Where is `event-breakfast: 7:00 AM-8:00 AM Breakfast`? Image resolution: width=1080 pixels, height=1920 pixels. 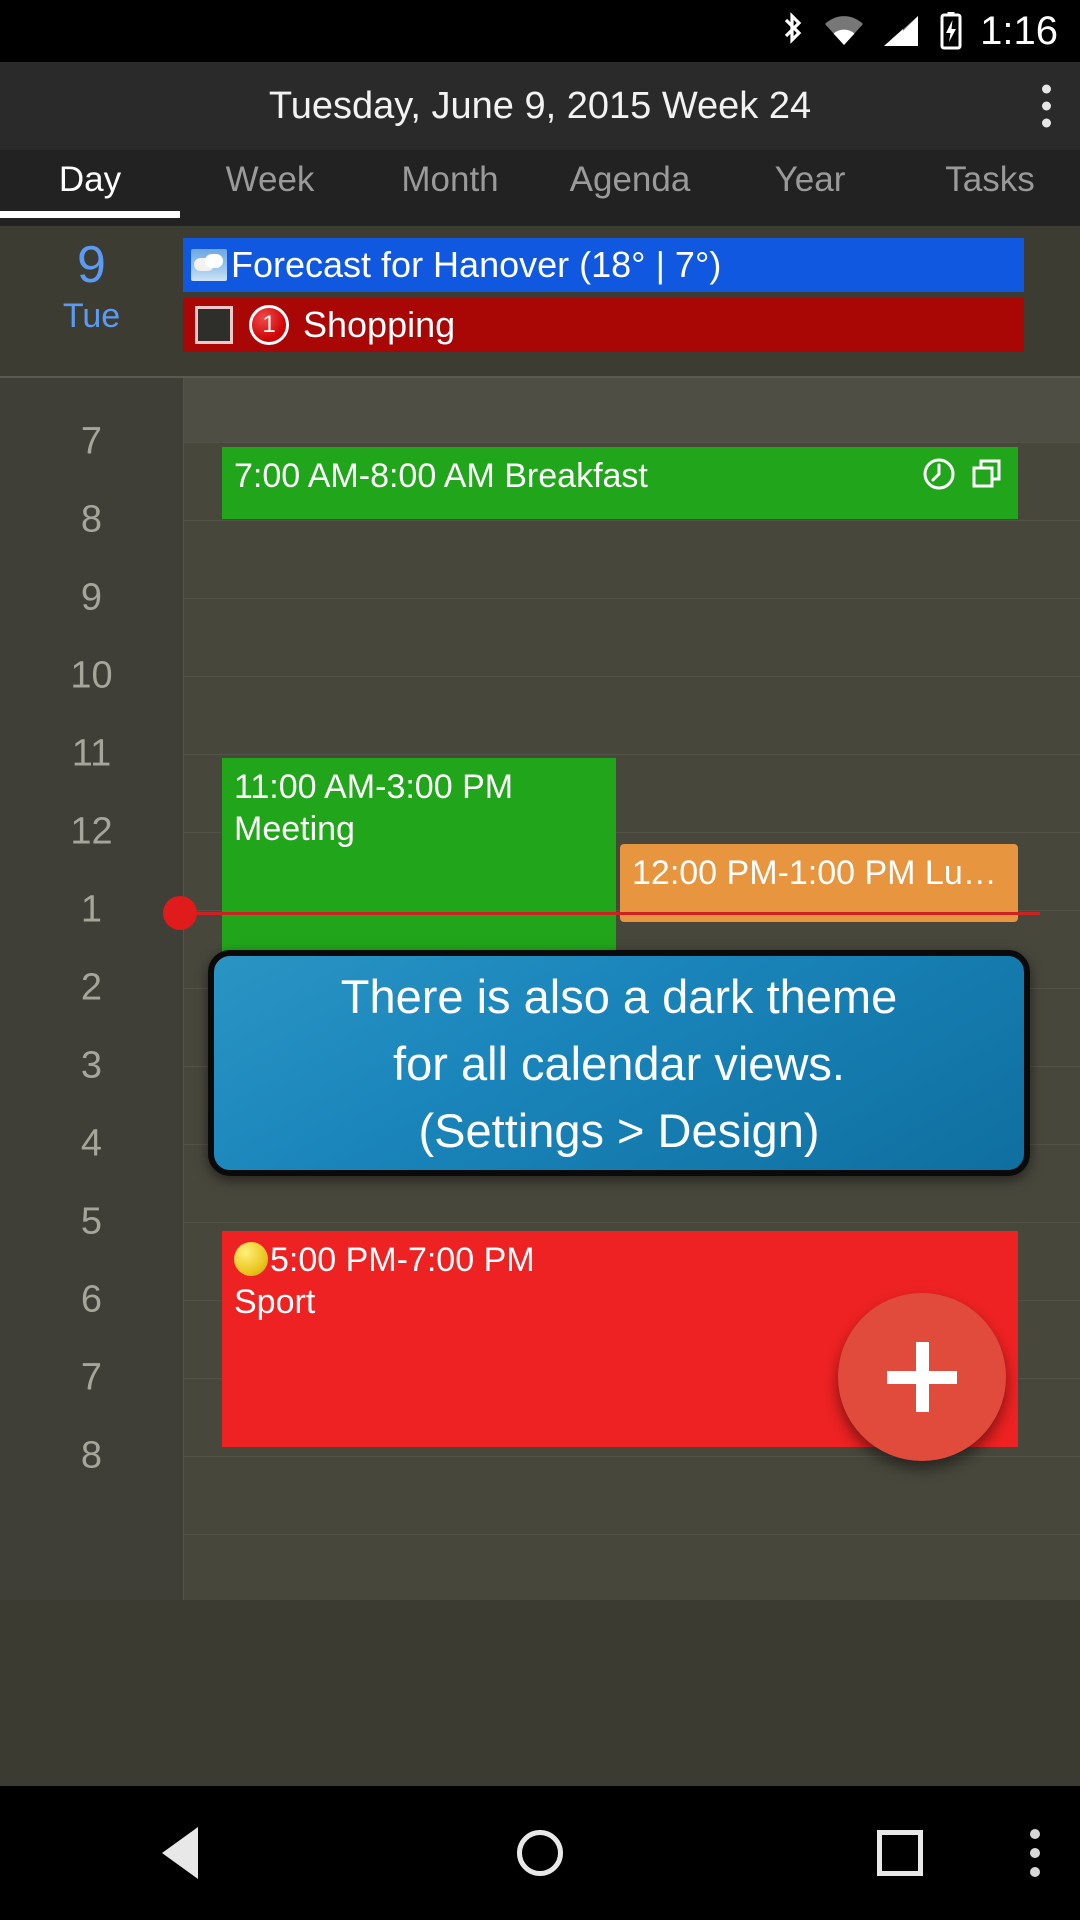
event-breakfast: 7:00 AM-8:00 AM Breakfast is located at coordinates (620, 483).